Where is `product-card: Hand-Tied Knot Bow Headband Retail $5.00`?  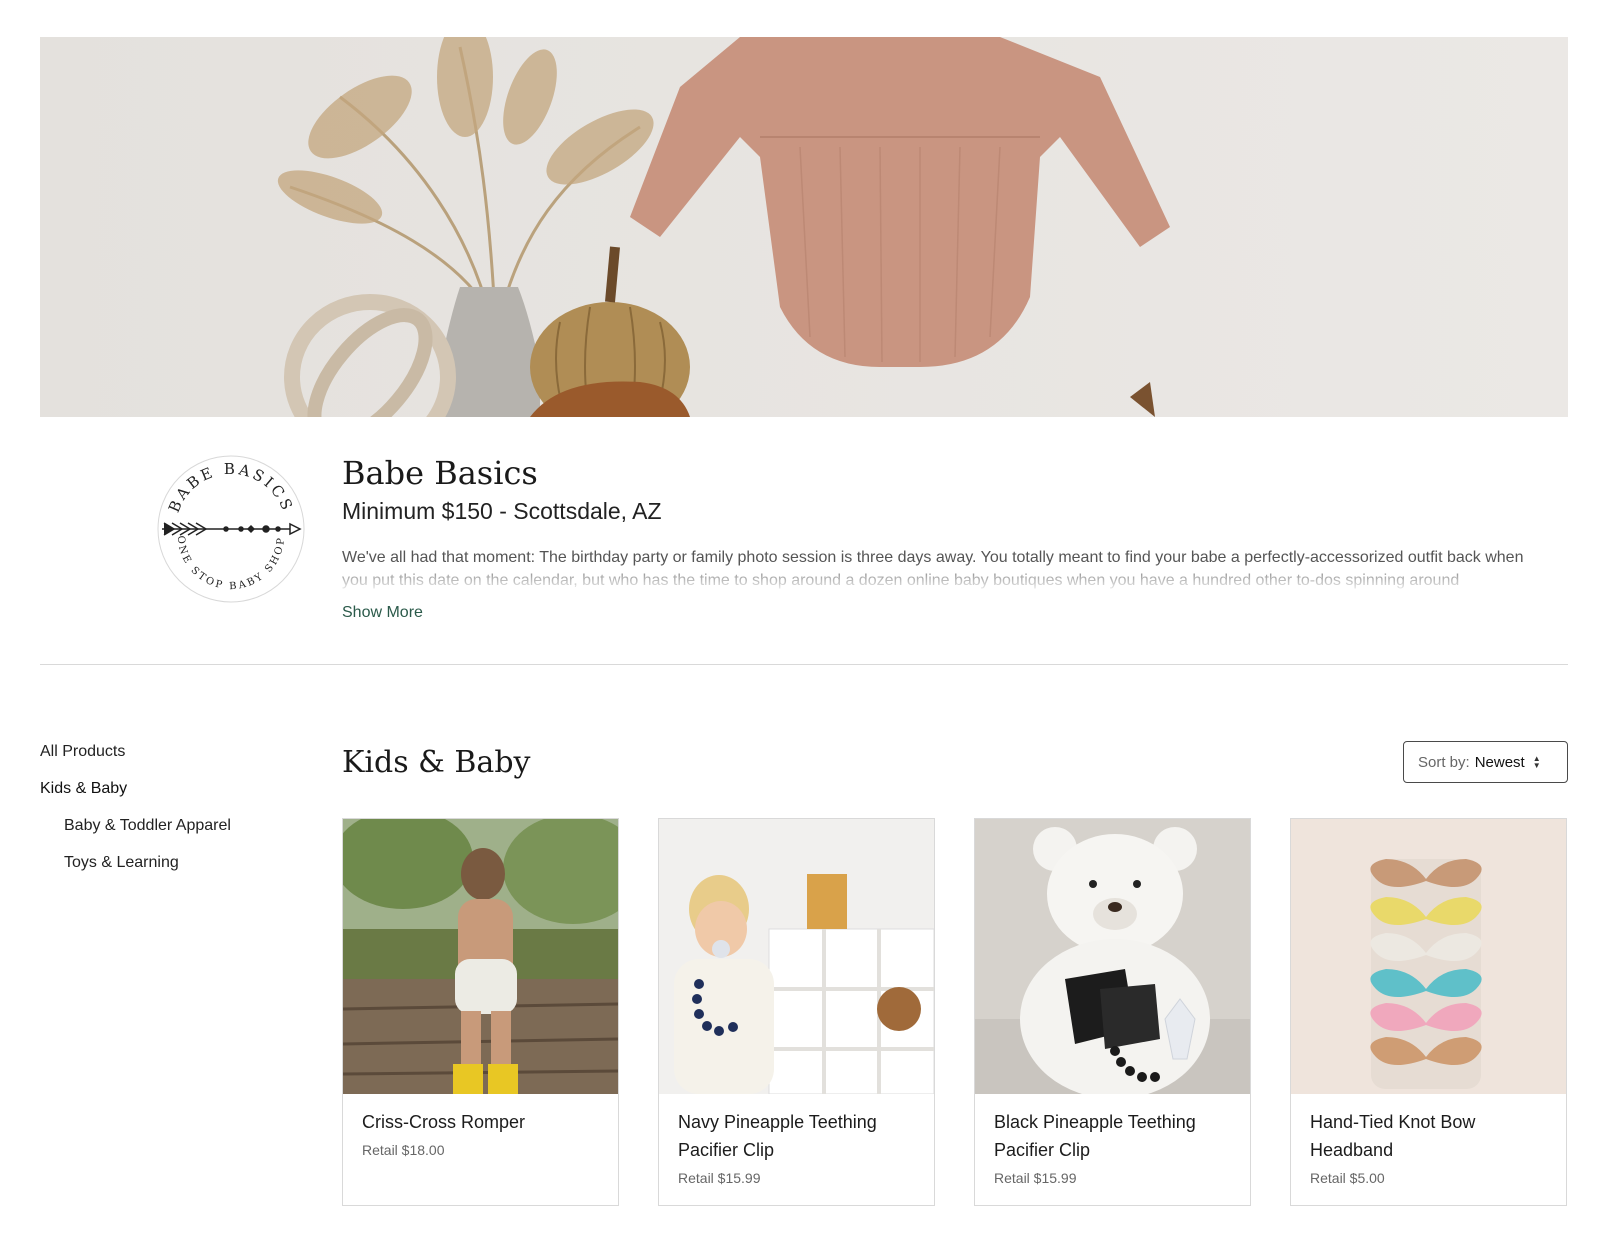 product-card: Hand-Tied Knot Bow Headband Retail $5.00 is located at coordinates (1428, 1012).